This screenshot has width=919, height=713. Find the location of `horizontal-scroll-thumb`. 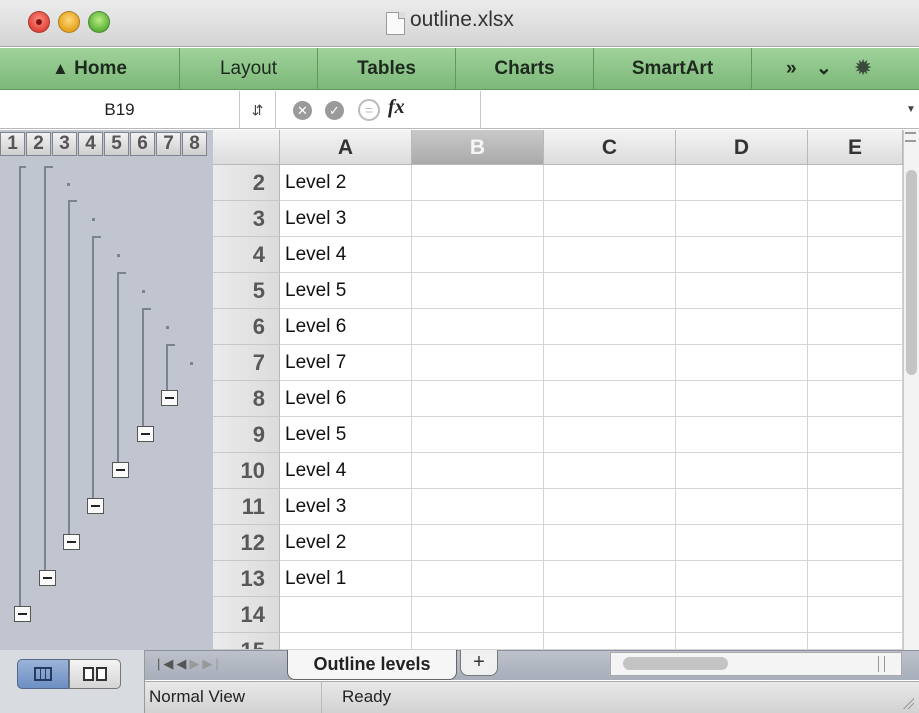

horizontal-scroll-thumb is located at coordinates (675, 663).